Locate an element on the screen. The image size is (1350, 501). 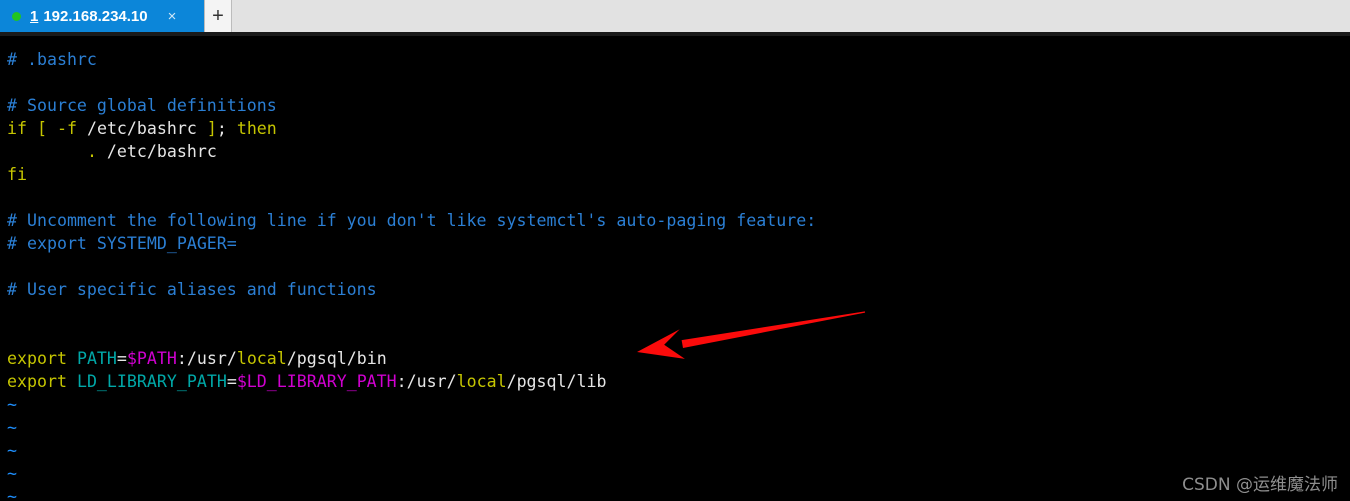
code-token: then is located at coordinates (256, 128).